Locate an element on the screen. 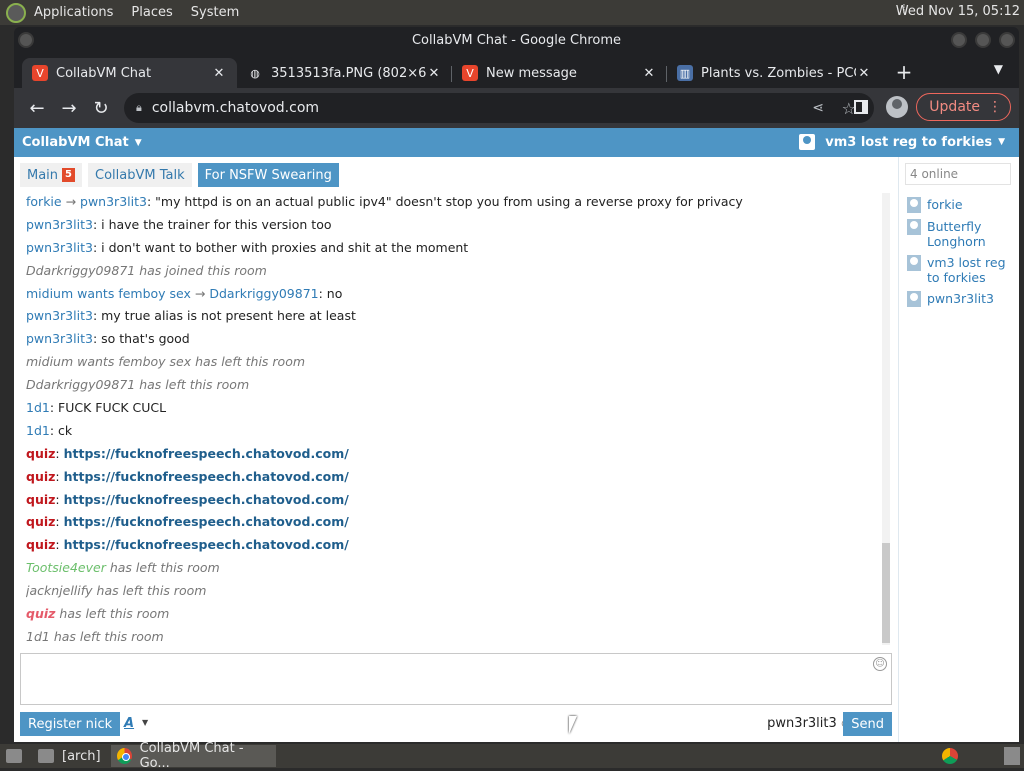 The width and height of the screenshot is (1024, 771). message-recipient: pwn3r3lit3 is located at coordinates (113, 201).